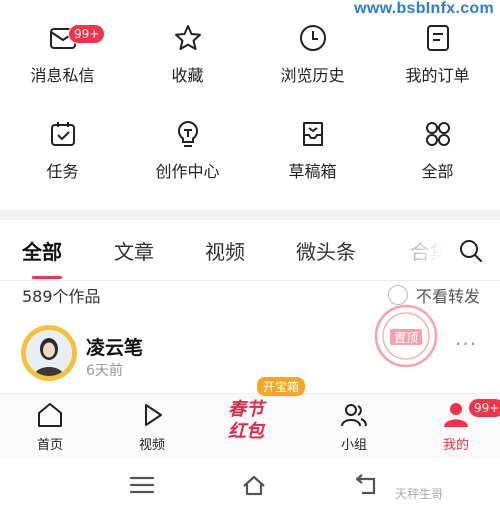 This screenshot has width=500, height=513. Describe the element at coordinates (456, 415) in the screenshot. I see `profile-icon` at that location.